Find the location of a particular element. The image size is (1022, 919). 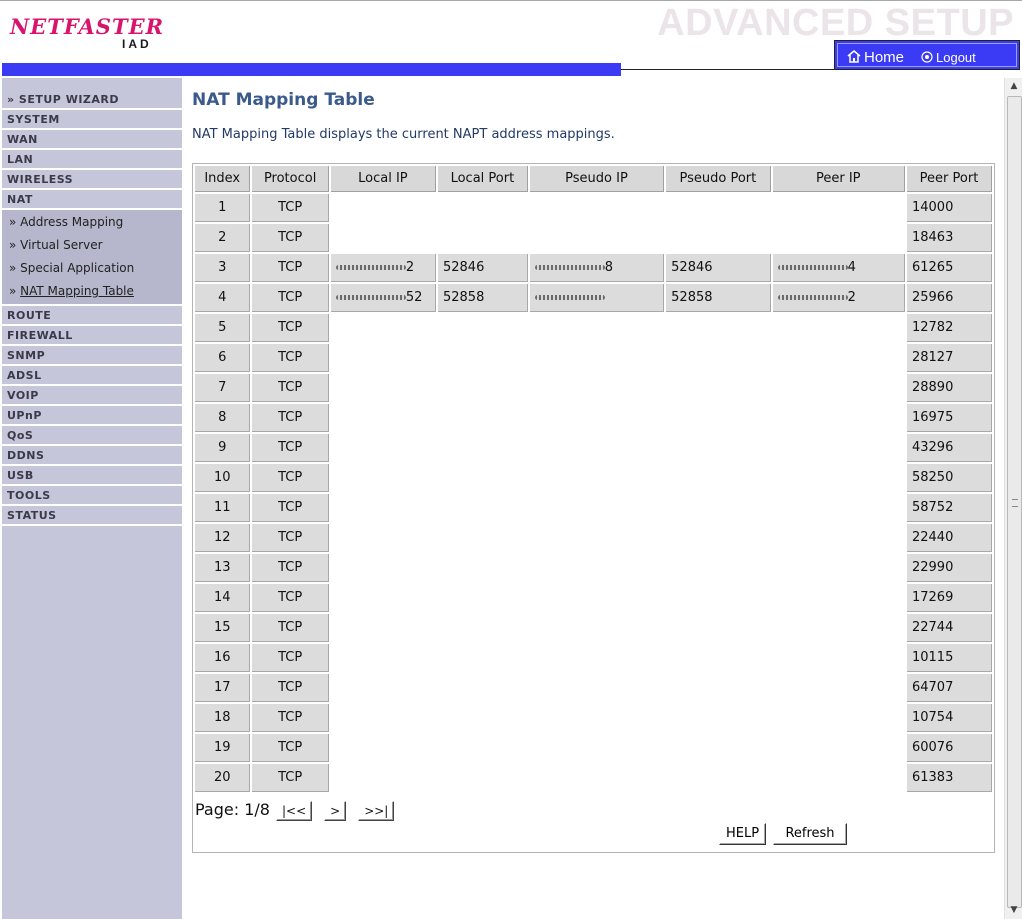

scroll-down-icon: ▼ is located at coordinates (1013, 910).